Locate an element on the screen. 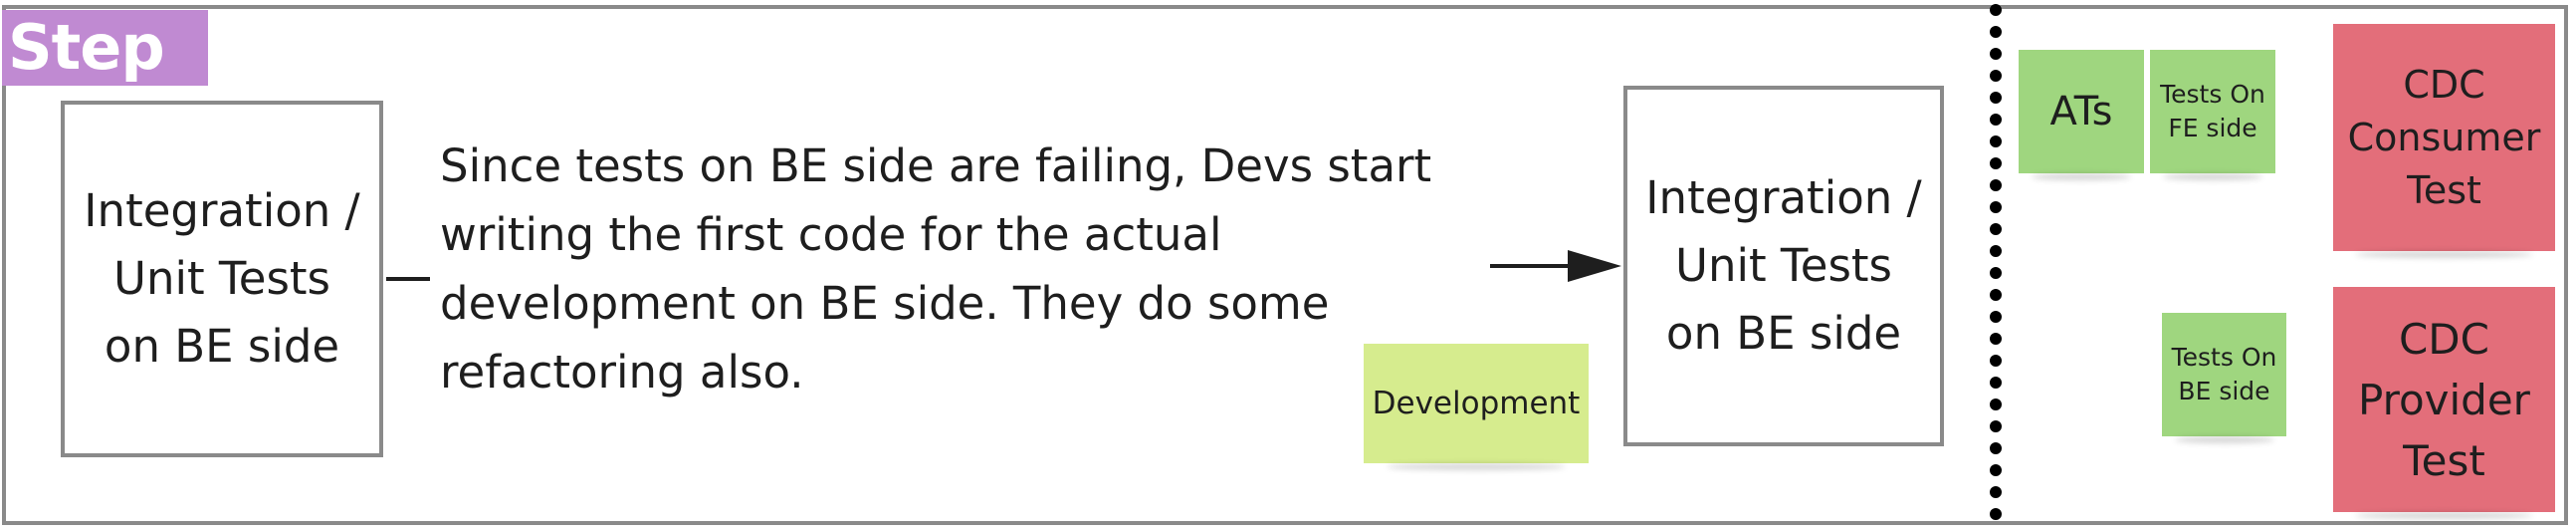  development-note: Development is located at coordinates (1476, 403).